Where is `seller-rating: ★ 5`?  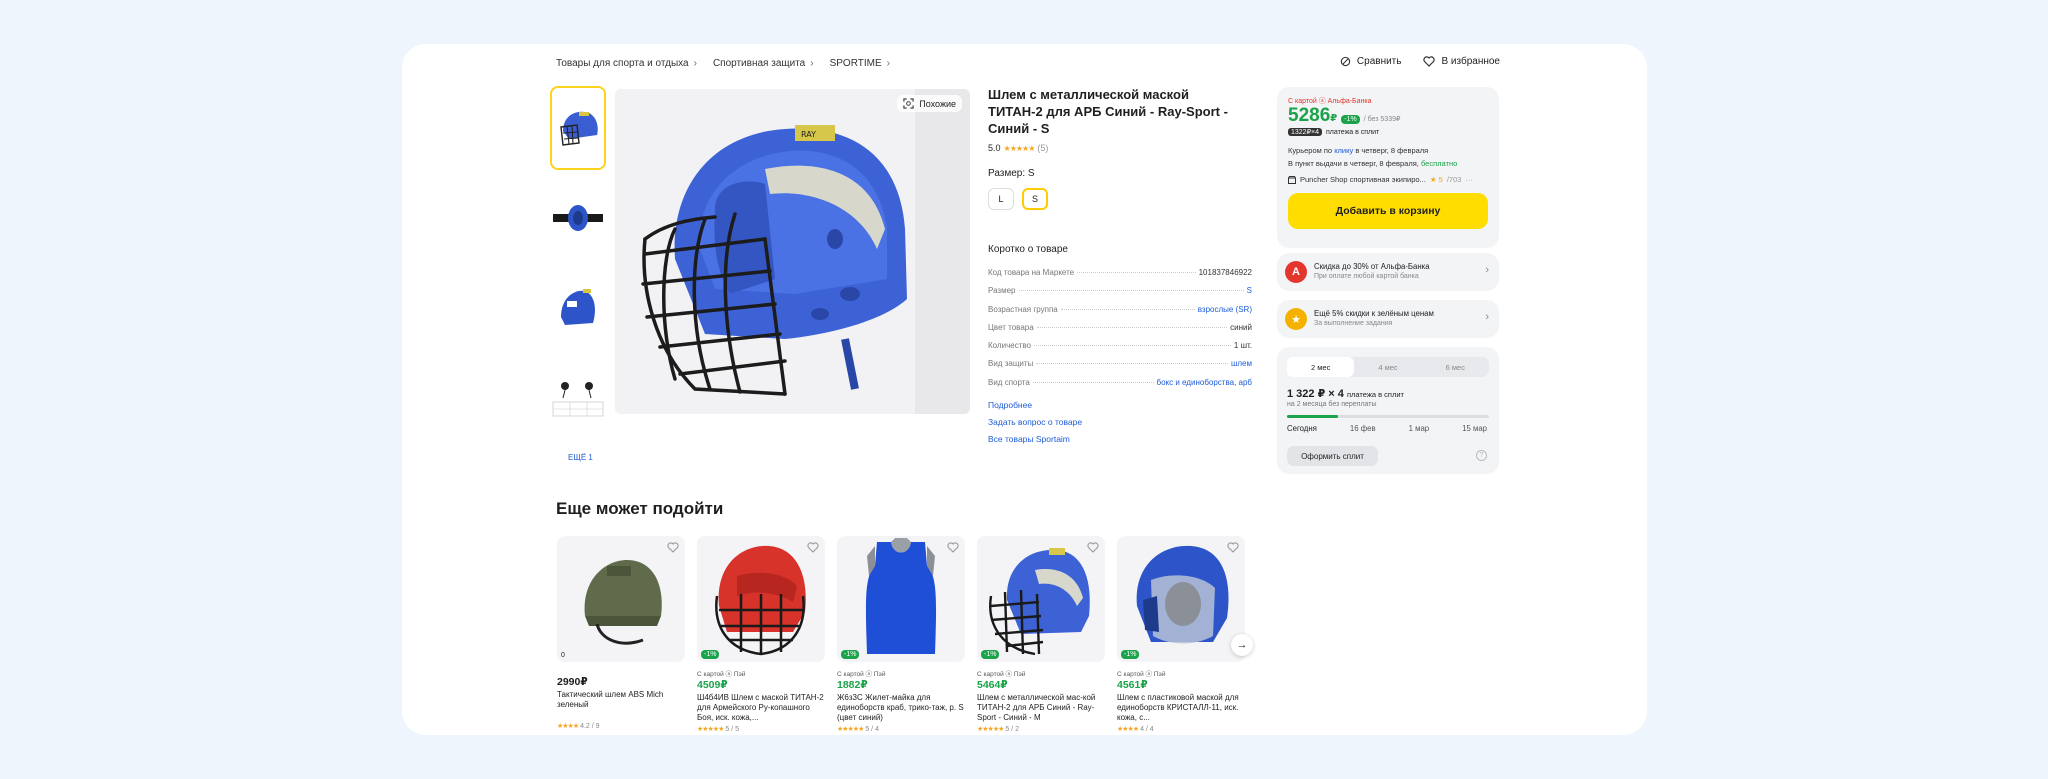
seller-rating: ★ 5 is located at coordinates (1436, 179).